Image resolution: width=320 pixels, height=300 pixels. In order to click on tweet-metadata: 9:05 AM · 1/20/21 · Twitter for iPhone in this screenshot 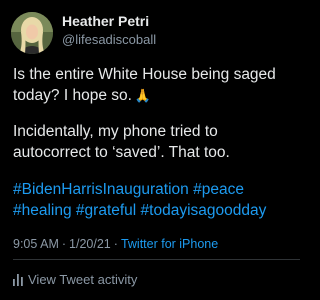, I will do `click(115, 244)`.